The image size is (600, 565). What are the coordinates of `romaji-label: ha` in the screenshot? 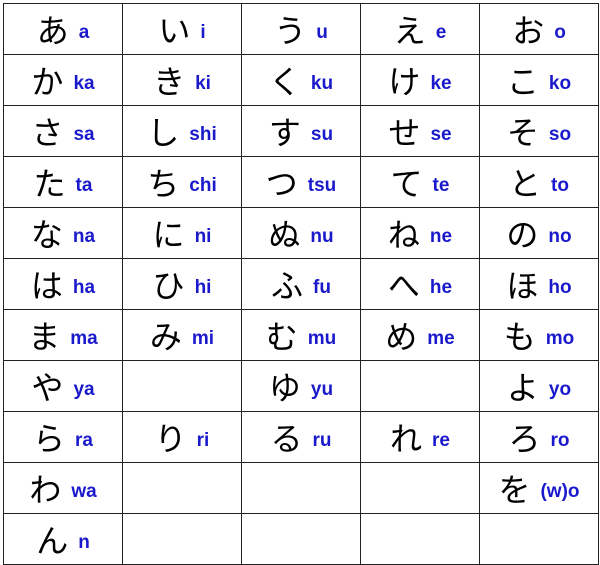 It's located at (84, 287).